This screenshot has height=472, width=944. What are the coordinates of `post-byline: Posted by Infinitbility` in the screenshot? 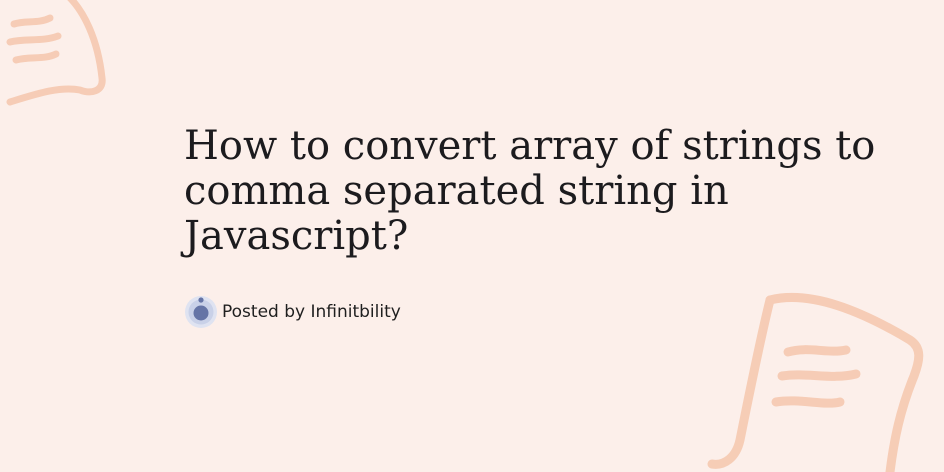 It's located at (292, 312).